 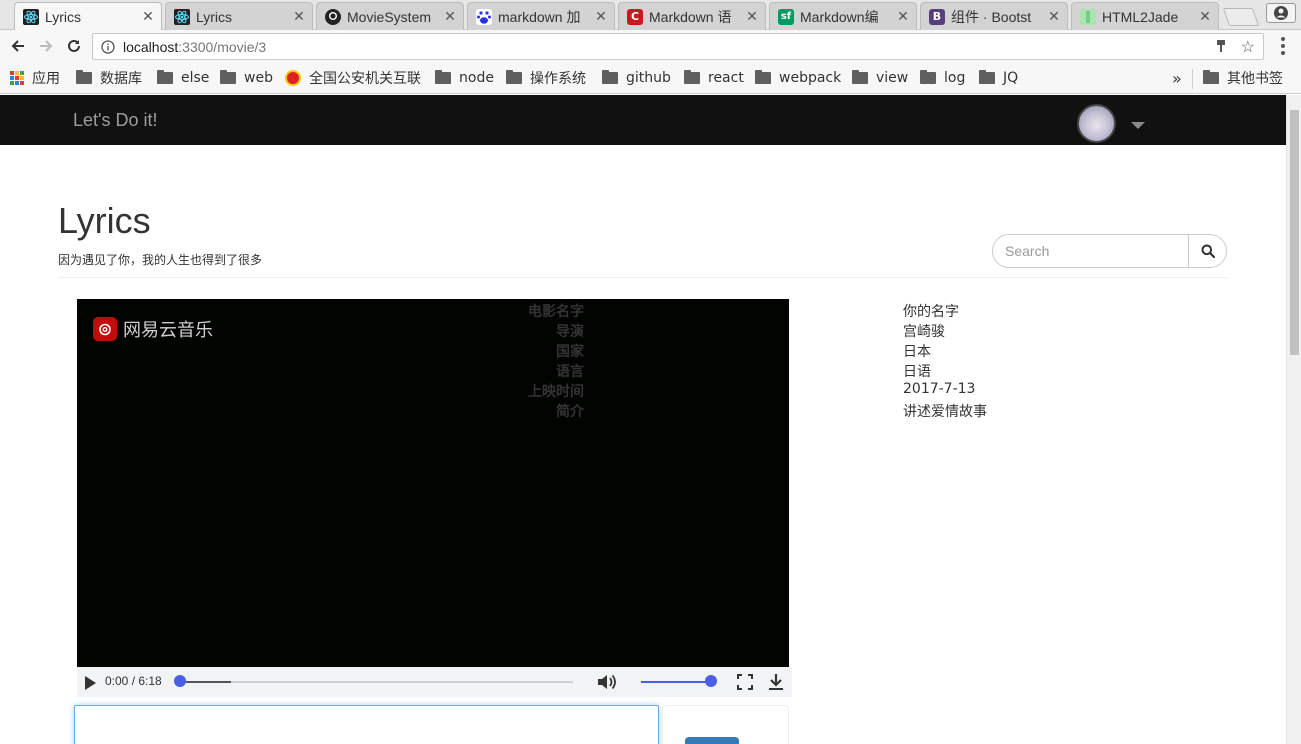 I want to click on translate-icon, so click(x=1221, y=47).